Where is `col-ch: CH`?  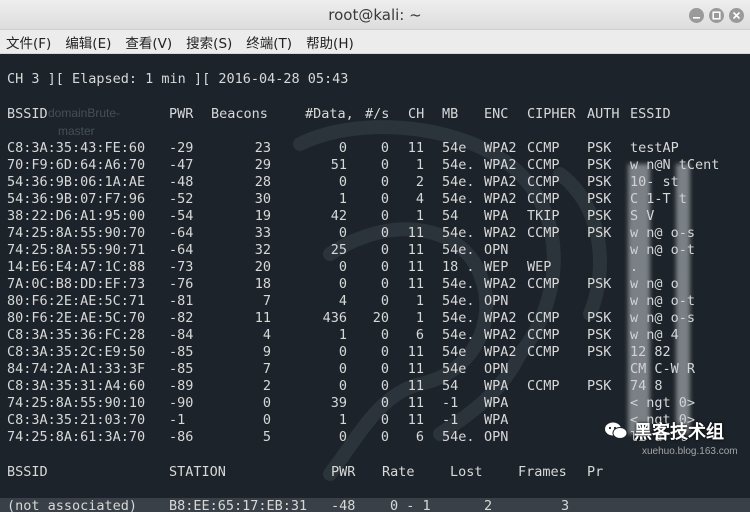 col-ch: CH is located at coordinates (416, 114).